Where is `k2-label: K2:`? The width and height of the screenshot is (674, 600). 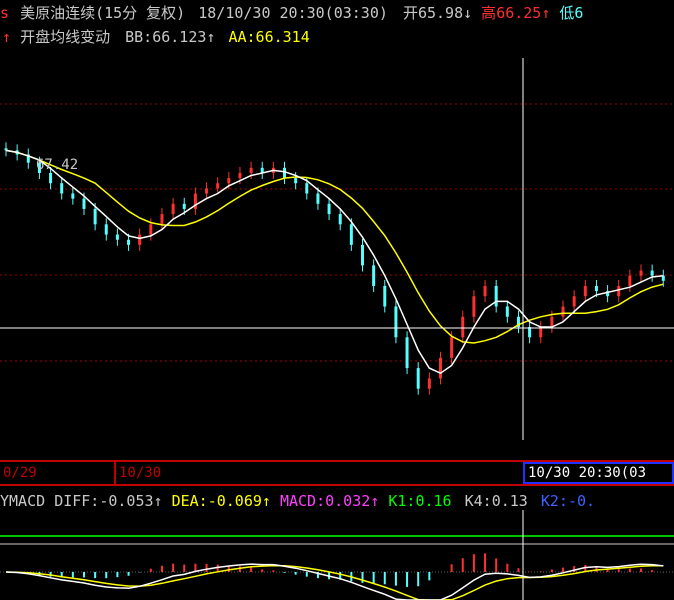
k2-label: K2: is located at coordinates (554, 501).